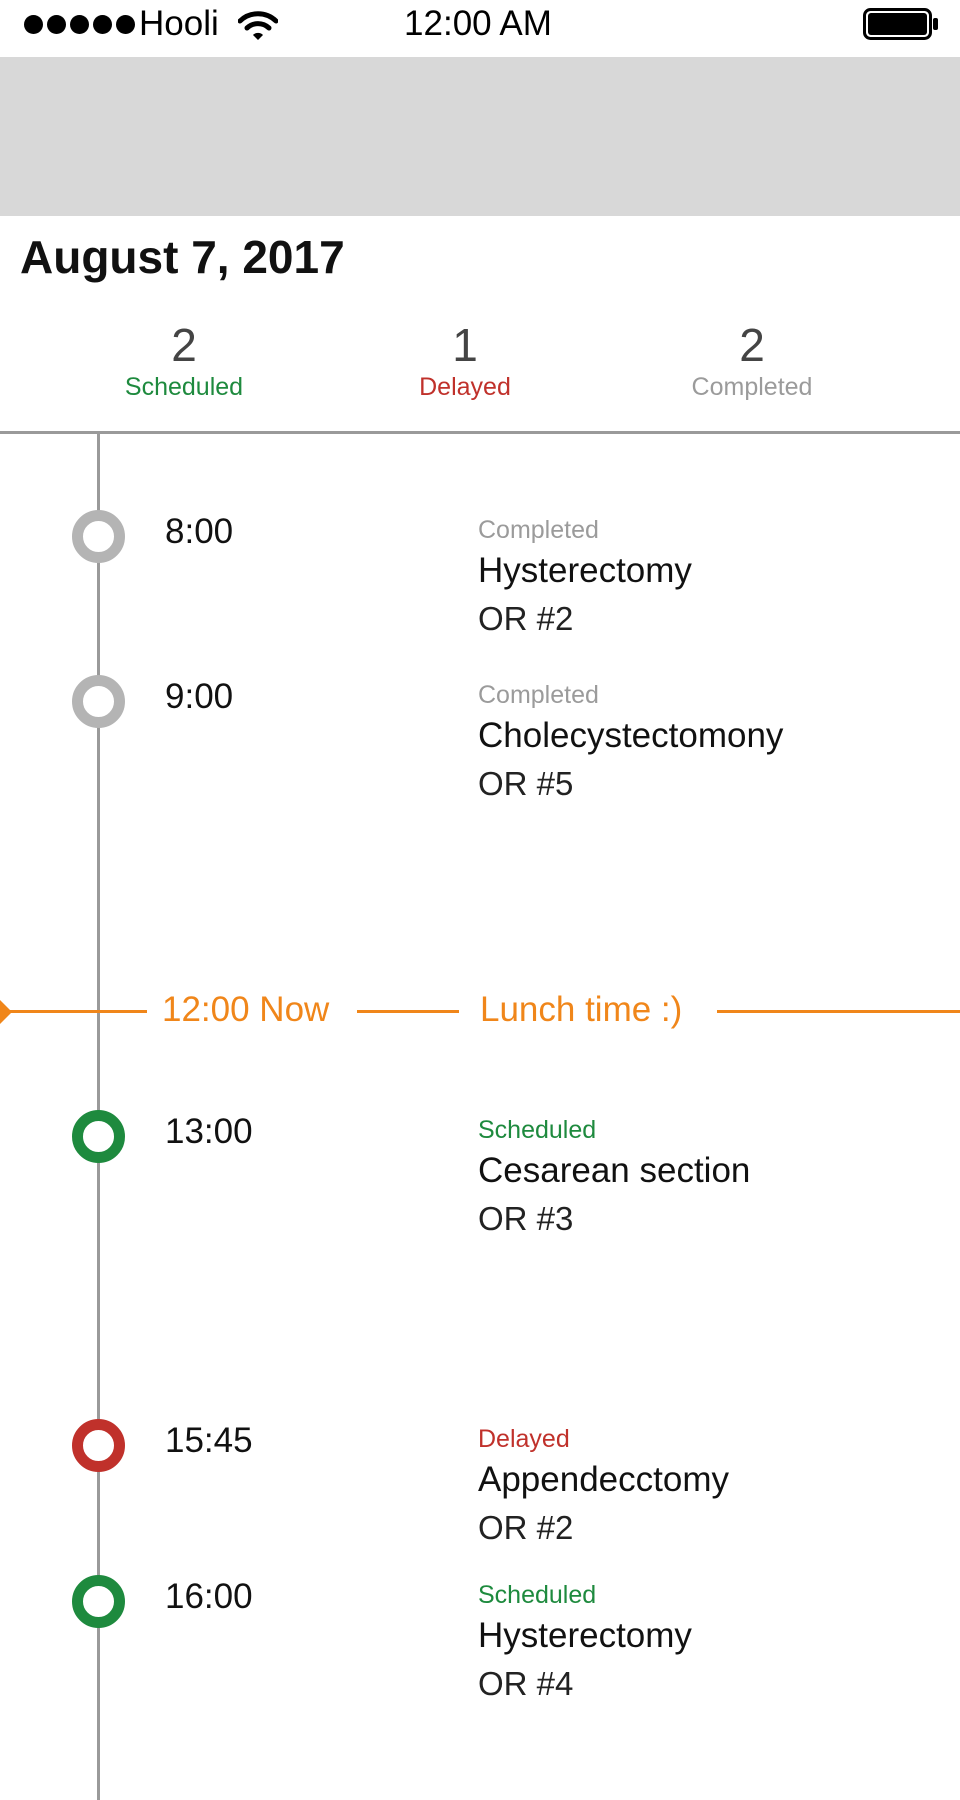 Image resolution: width=960 pixels, height=1800 pixels. Describe the element at coordinates (465, 345) in the screenshot. I see `summary-count: 1` at that location.